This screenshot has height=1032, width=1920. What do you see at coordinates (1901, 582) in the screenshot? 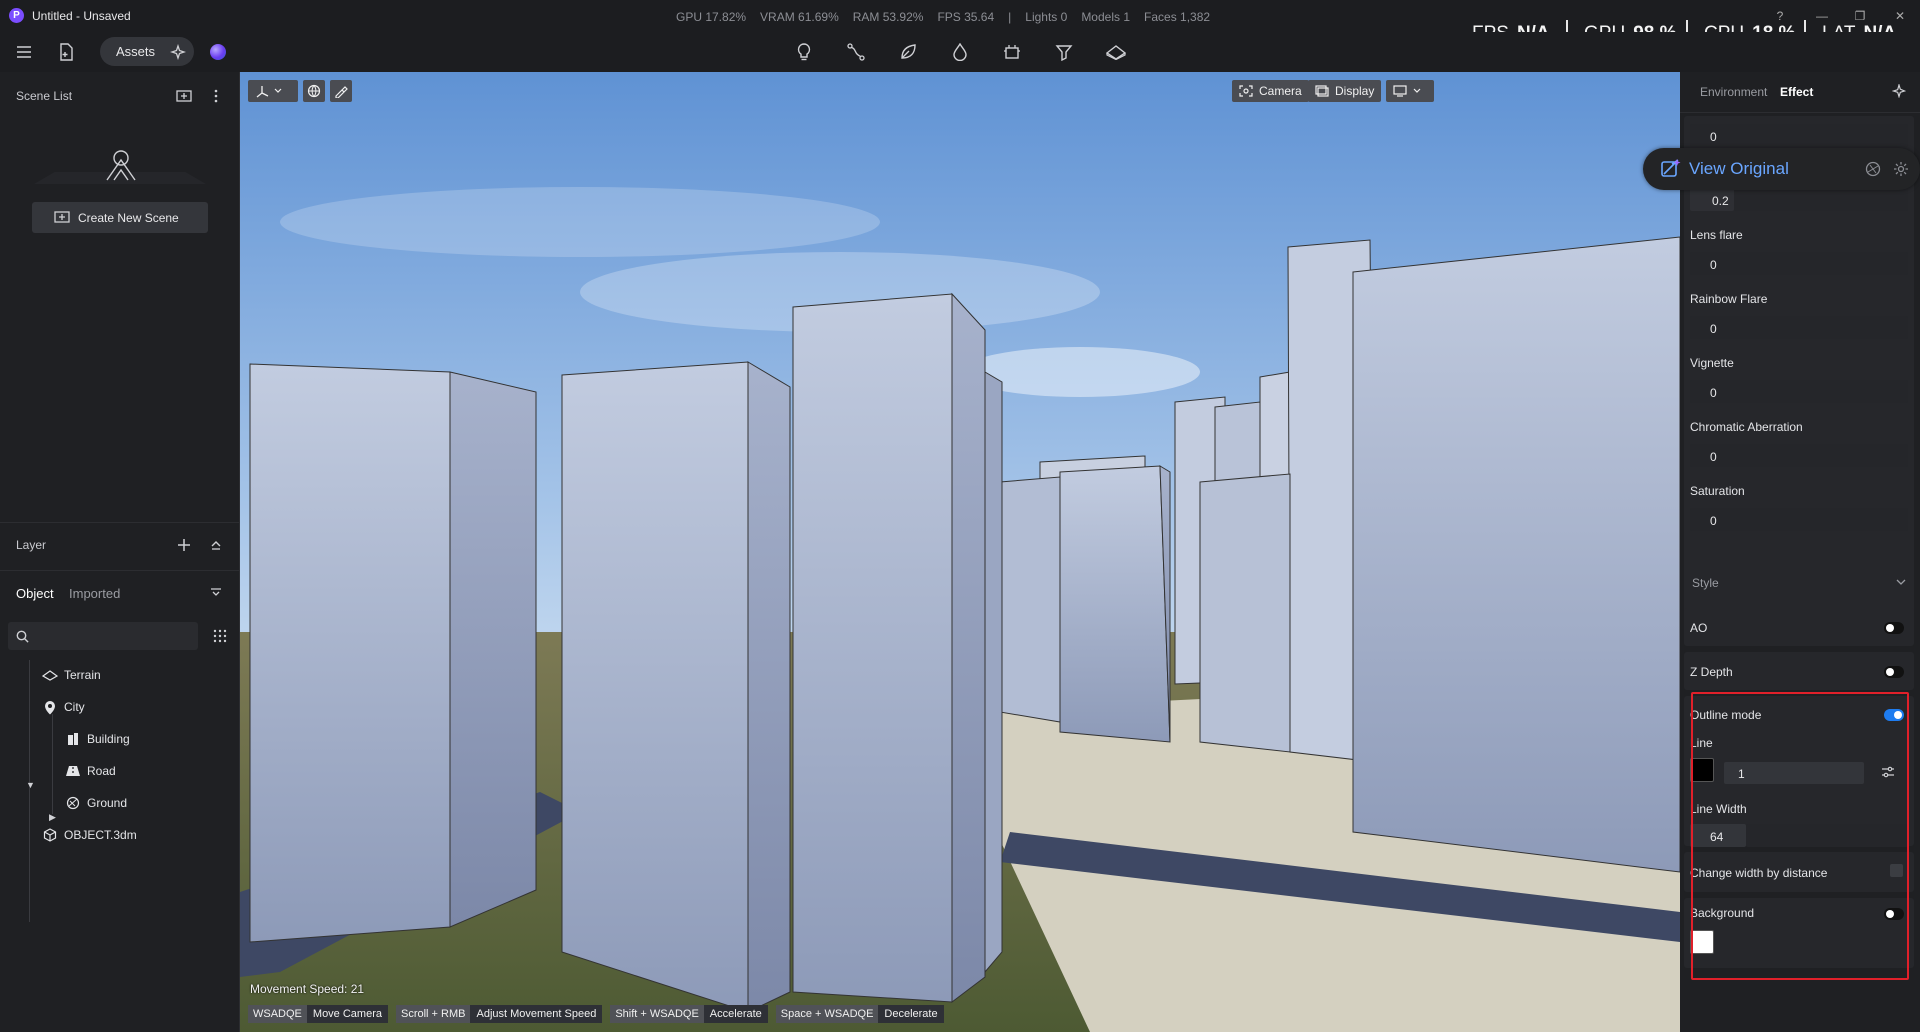
I see `chevron-down-icon` at bounding box center [1901, 582].